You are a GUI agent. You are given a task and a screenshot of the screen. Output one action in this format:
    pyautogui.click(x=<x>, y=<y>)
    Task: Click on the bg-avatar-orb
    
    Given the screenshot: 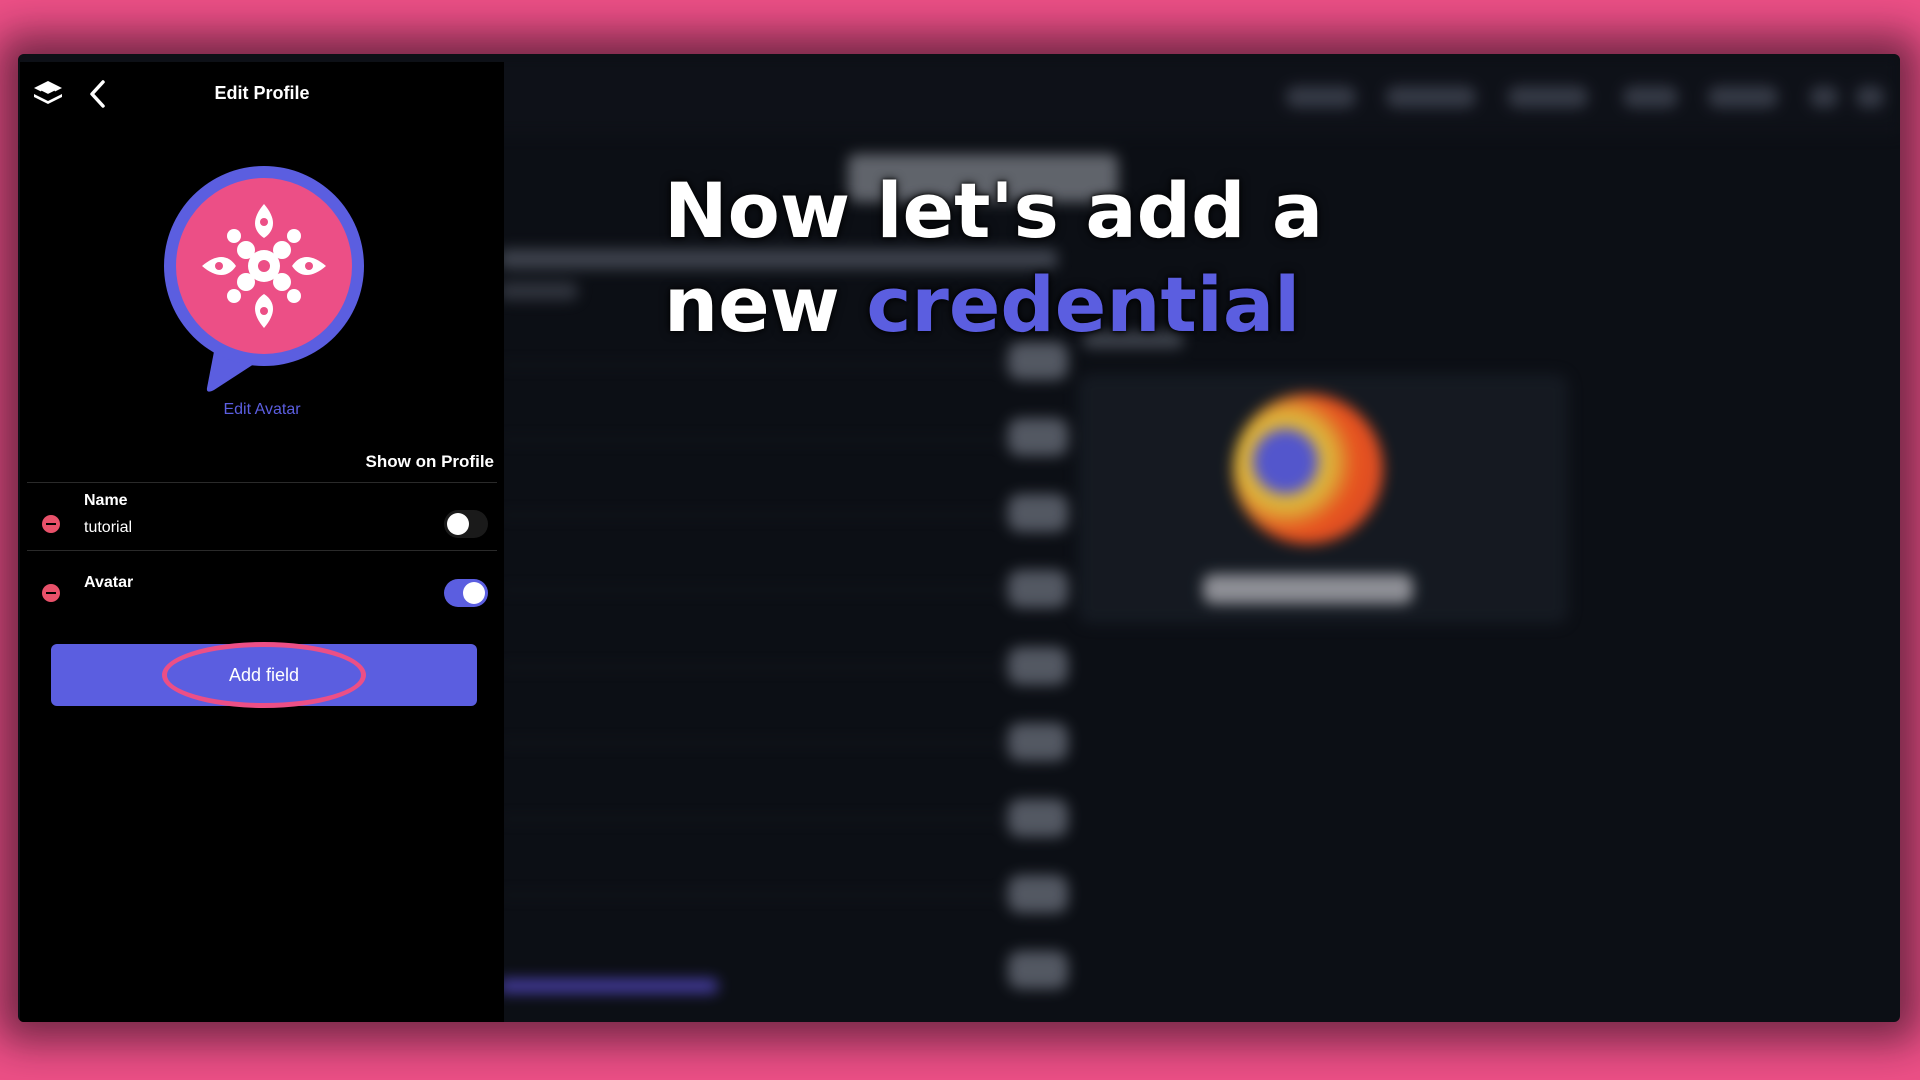 What is the action you would take?
    pyautogui.click(x=1308, y=469)
    